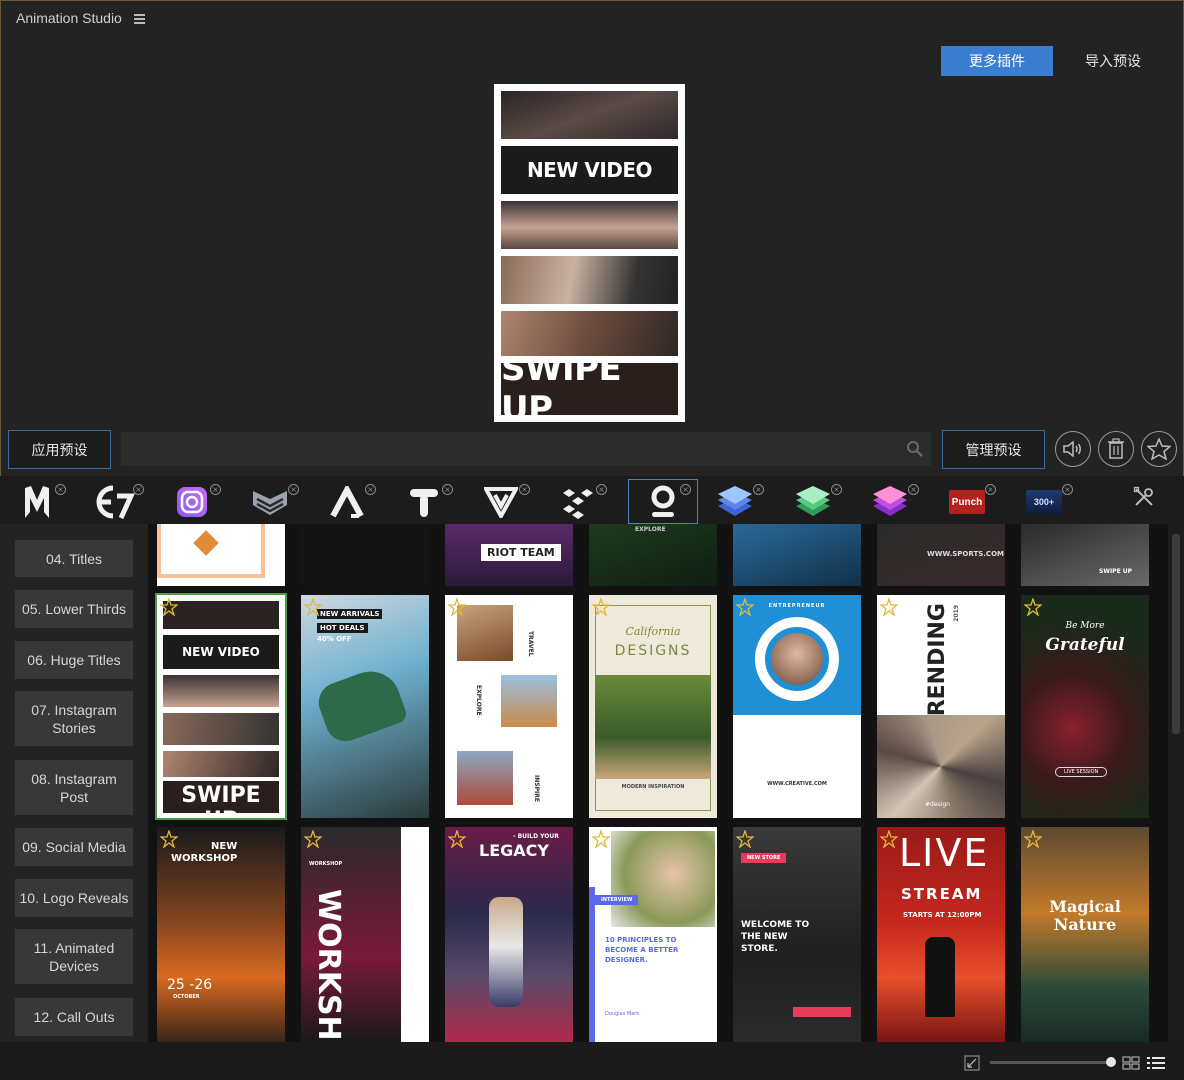  I want to click on thumbnail-size-slider, so click(1052, 1062).